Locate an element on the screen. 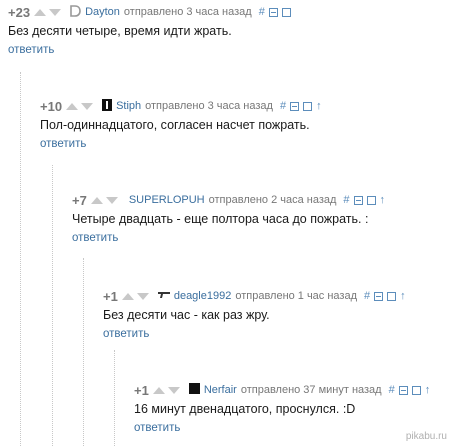  timestamp: 37 минут назад is located at coordinates (342, 390).